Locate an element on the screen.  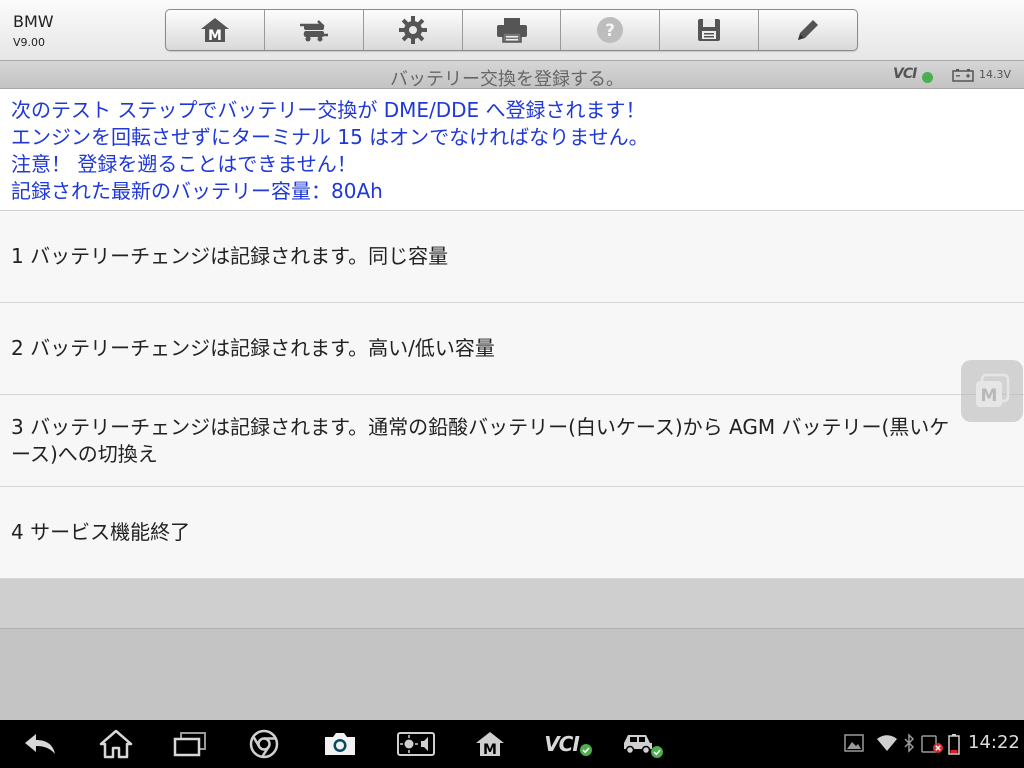
empty-area is located at coordinates (512, 674).